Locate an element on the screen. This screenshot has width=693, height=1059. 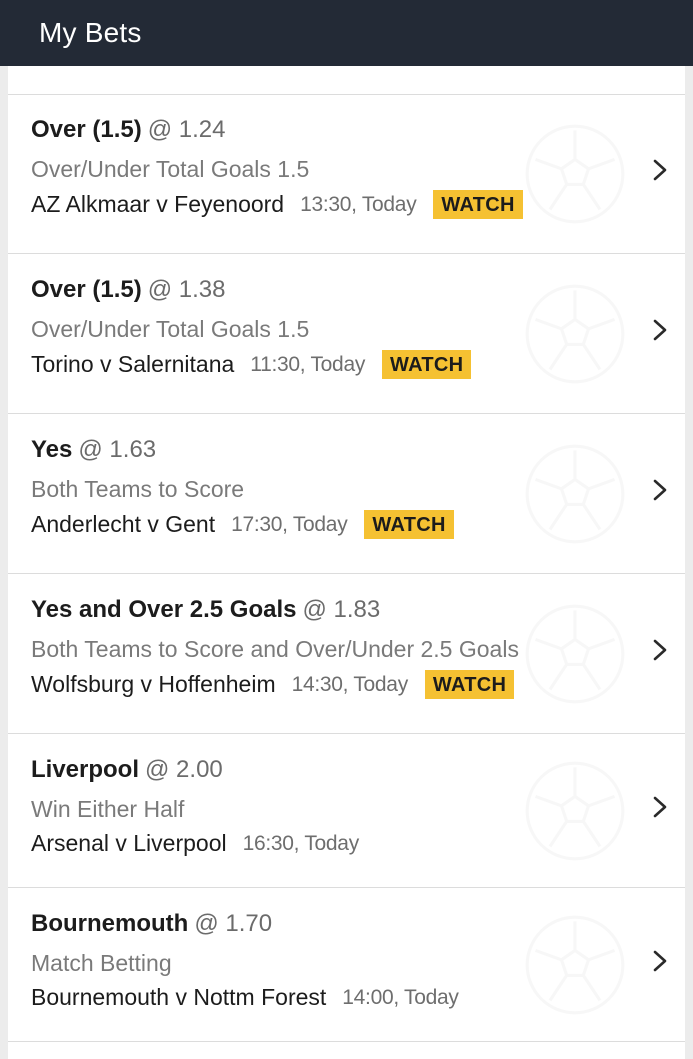
bet-event-line: Anderlecht v Gent 17:30, Today WATCH is located at coordinates (242, 524).